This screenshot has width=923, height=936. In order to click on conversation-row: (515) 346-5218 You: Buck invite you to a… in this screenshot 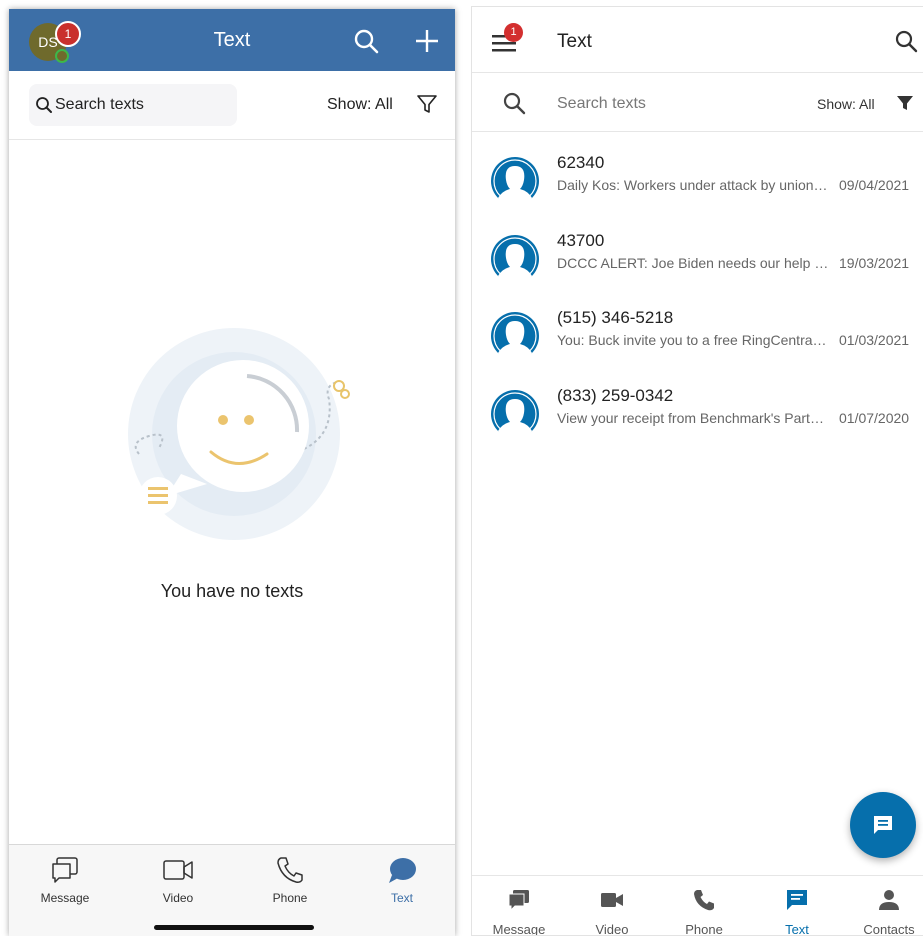, I will do `click(697, 338)`.